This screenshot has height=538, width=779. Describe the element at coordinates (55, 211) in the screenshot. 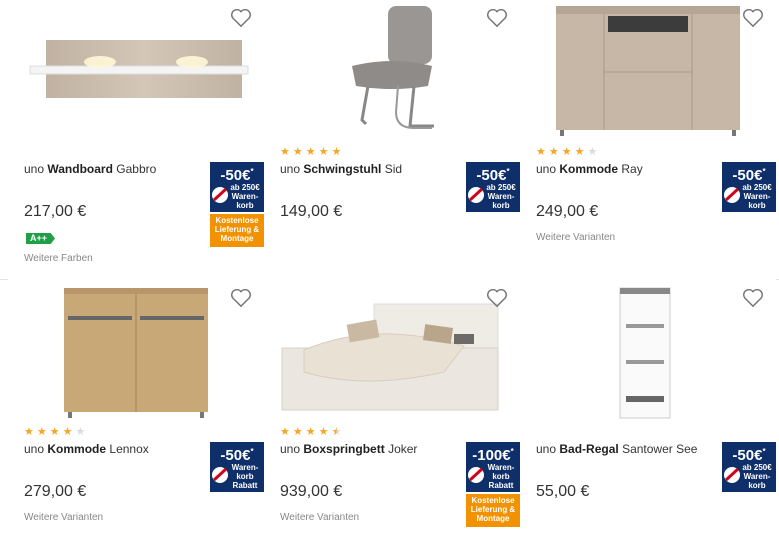

I see `product-price: 217,00 €` at that location.